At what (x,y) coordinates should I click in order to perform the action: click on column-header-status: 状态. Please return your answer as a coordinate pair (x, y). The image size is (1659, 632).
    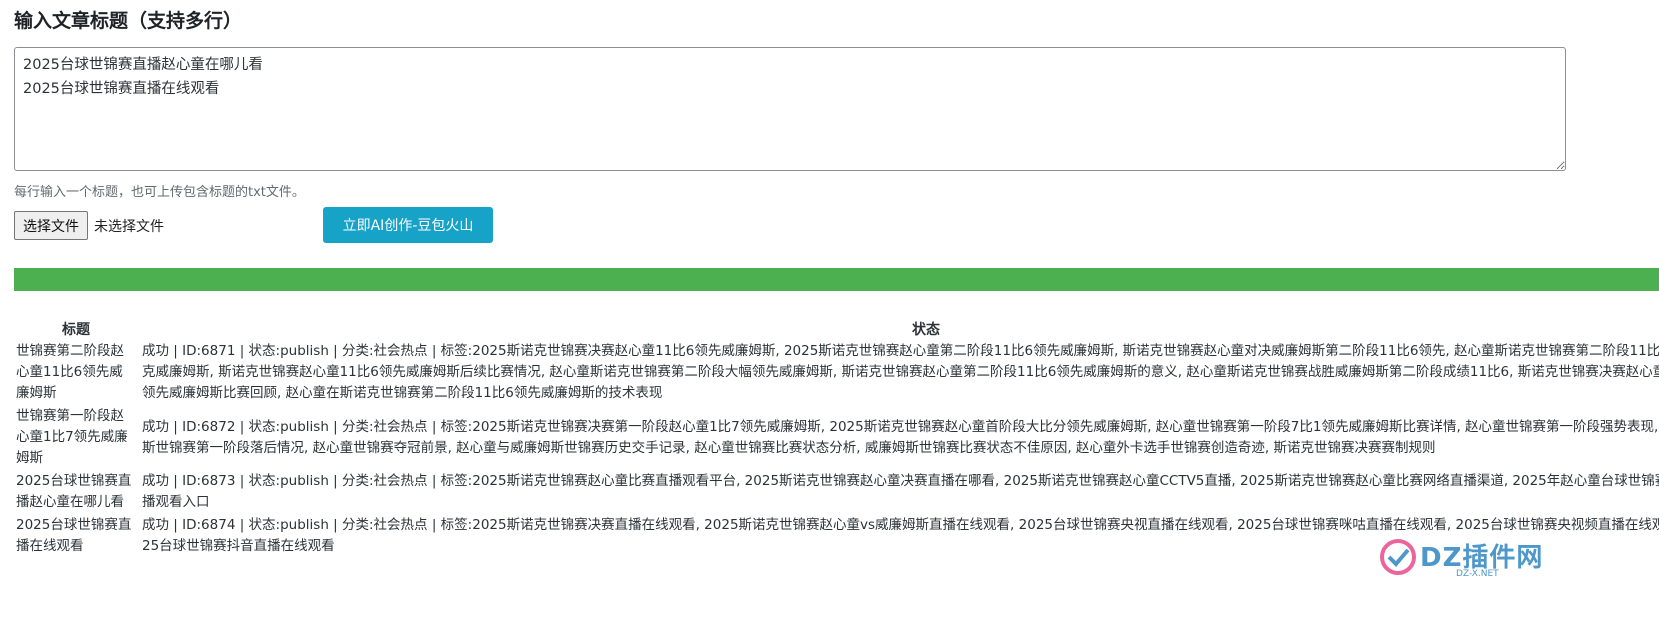
    Looking at the image, I should click on (926, 330).